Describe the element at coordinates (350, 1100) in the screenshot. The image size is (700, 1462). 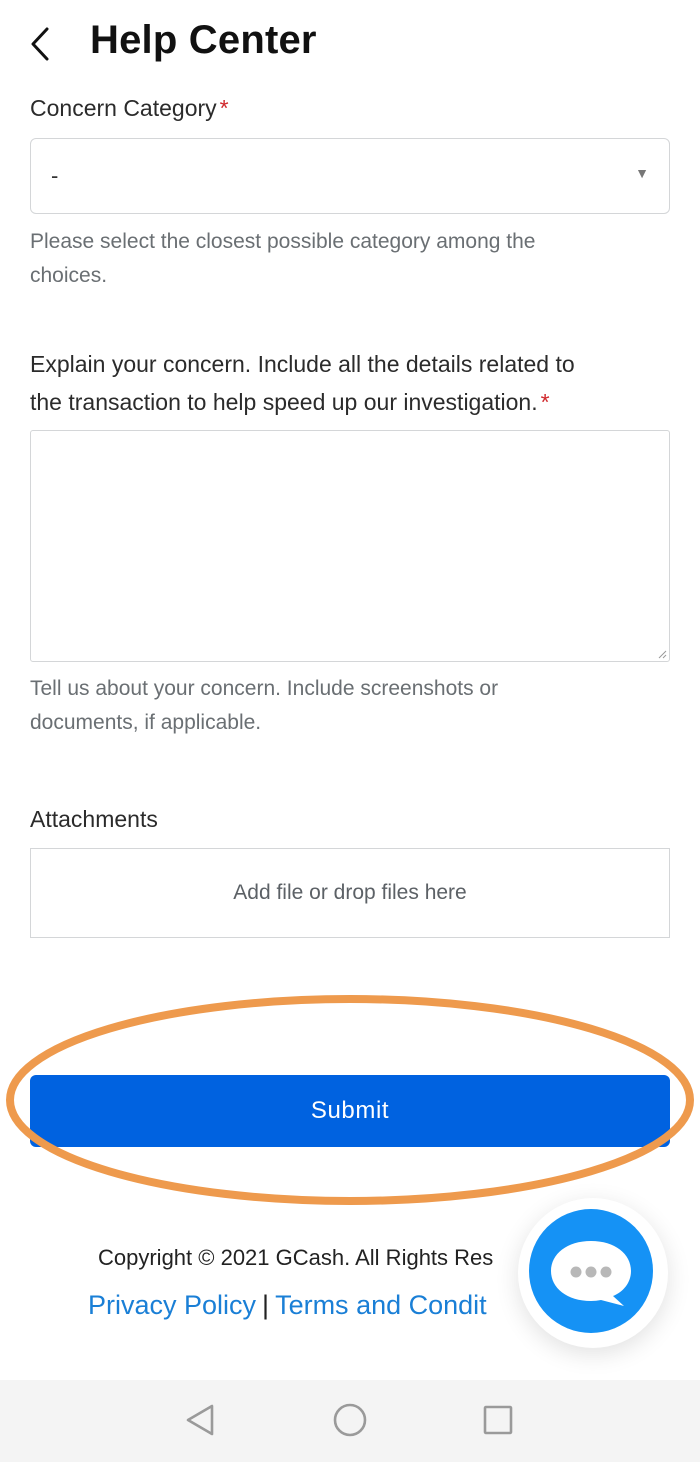
I see `highlight-ellipse` at that location.